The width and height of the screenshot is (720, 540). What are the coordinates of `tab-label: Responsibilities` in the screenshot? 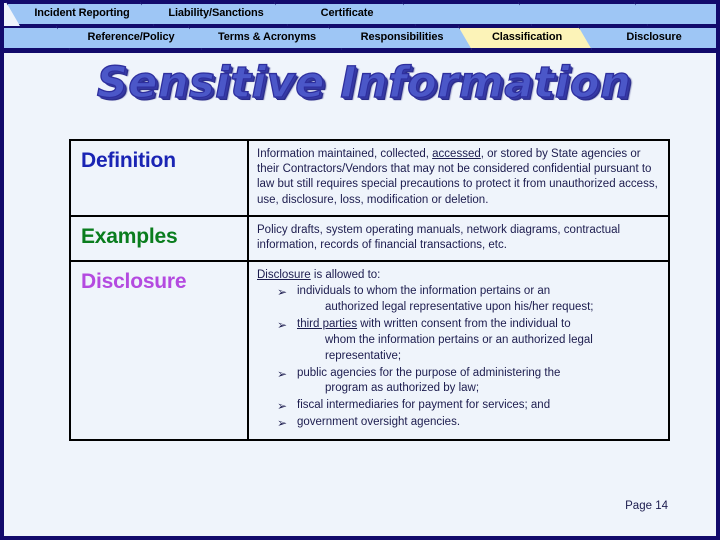 It's located at (402, 37).